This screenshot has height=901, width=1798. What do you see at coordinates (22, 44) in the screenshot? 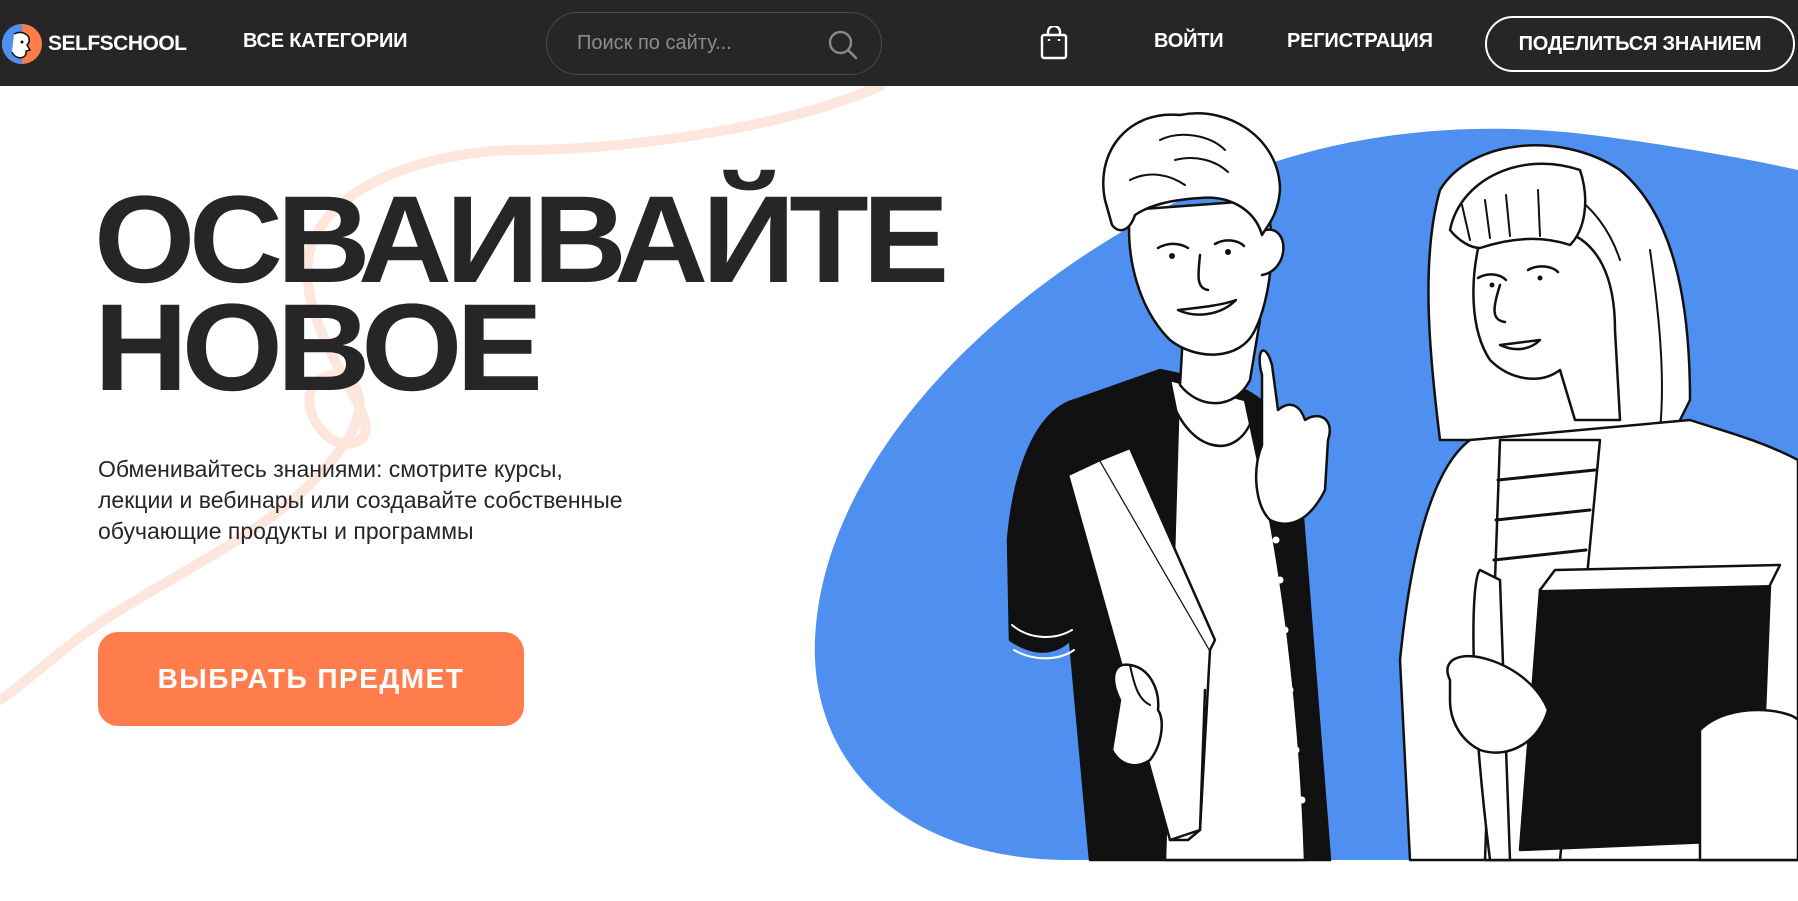
I see `logo-mark-icon` at bounding box center [22, 44].